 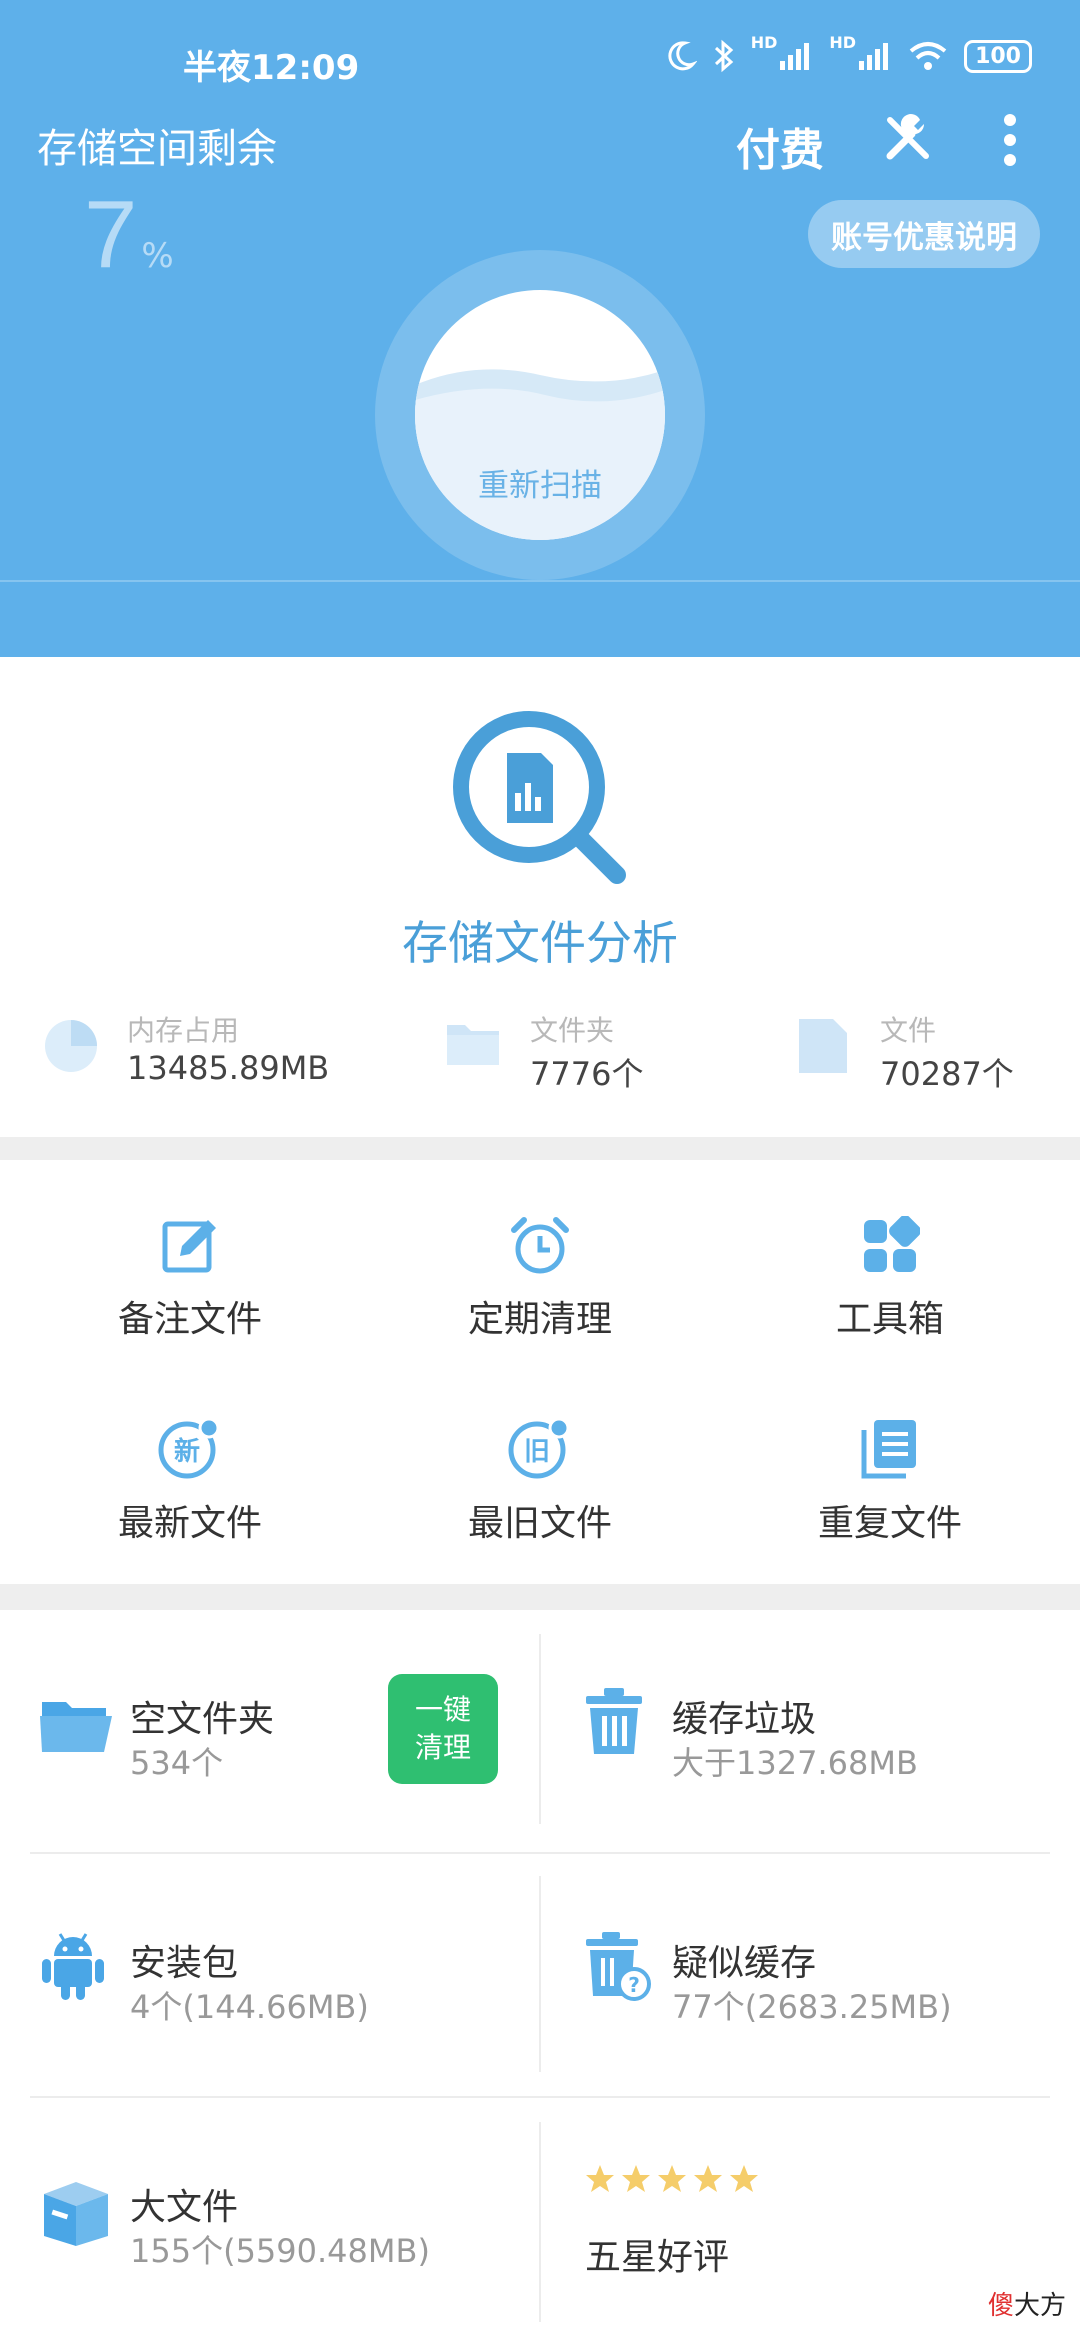 I want to click on one-click-clean-button: 一键 清理, so click(x=443, y=1729).